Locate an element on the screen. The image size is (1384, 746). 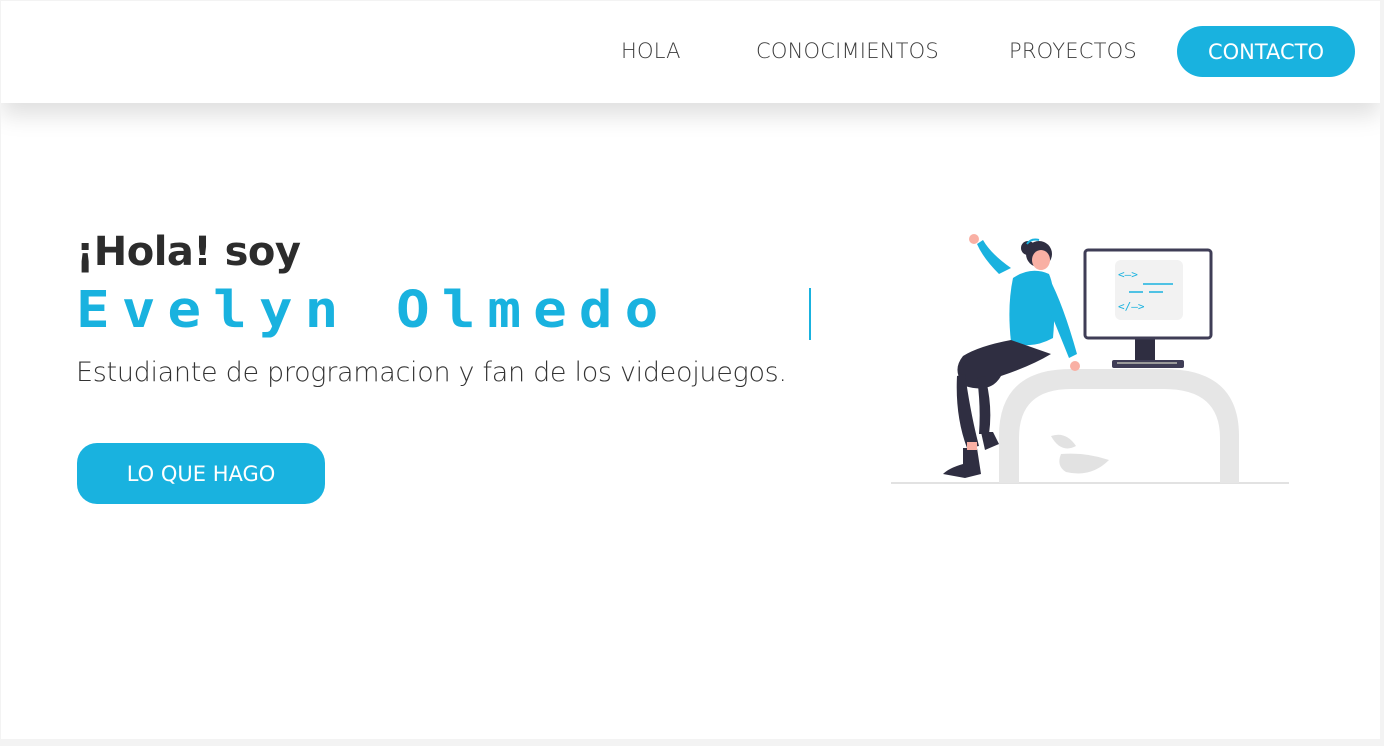
contact-button: CONTACTO is located at coordinates (1266, 51).